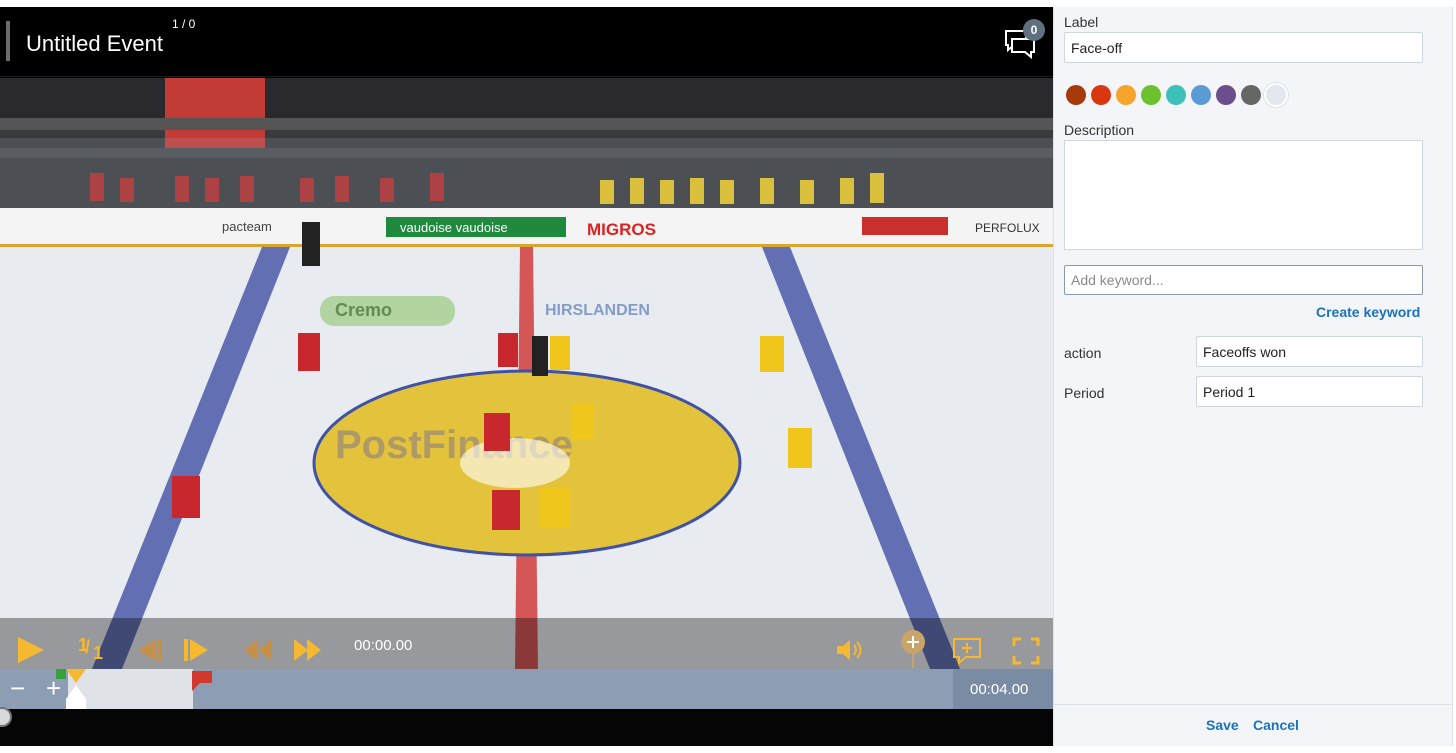  I want to click on timeline: − + 00:04.00, so click(526, 689).